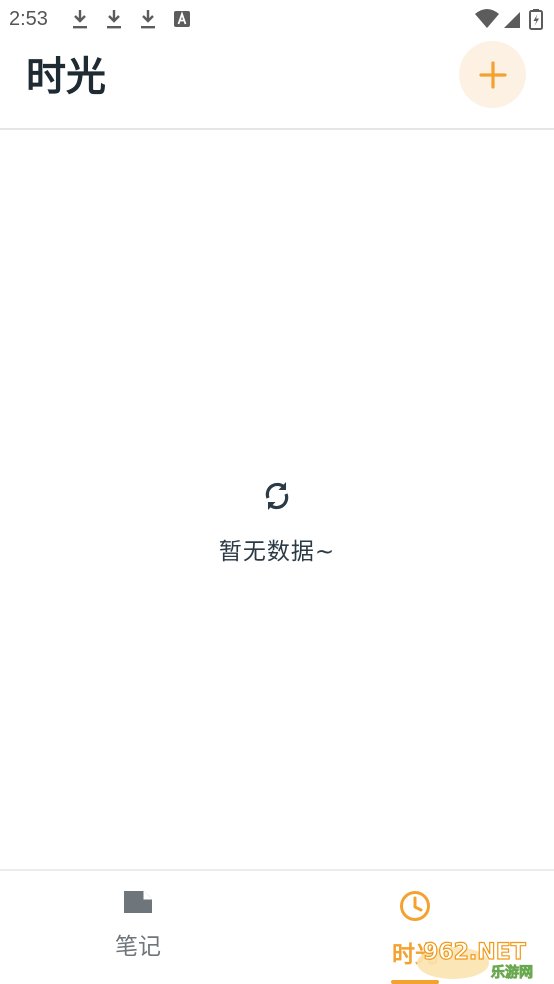  Describe the element at coordinates (138, 902) in the screenshot. I see `note-icon` at that location.